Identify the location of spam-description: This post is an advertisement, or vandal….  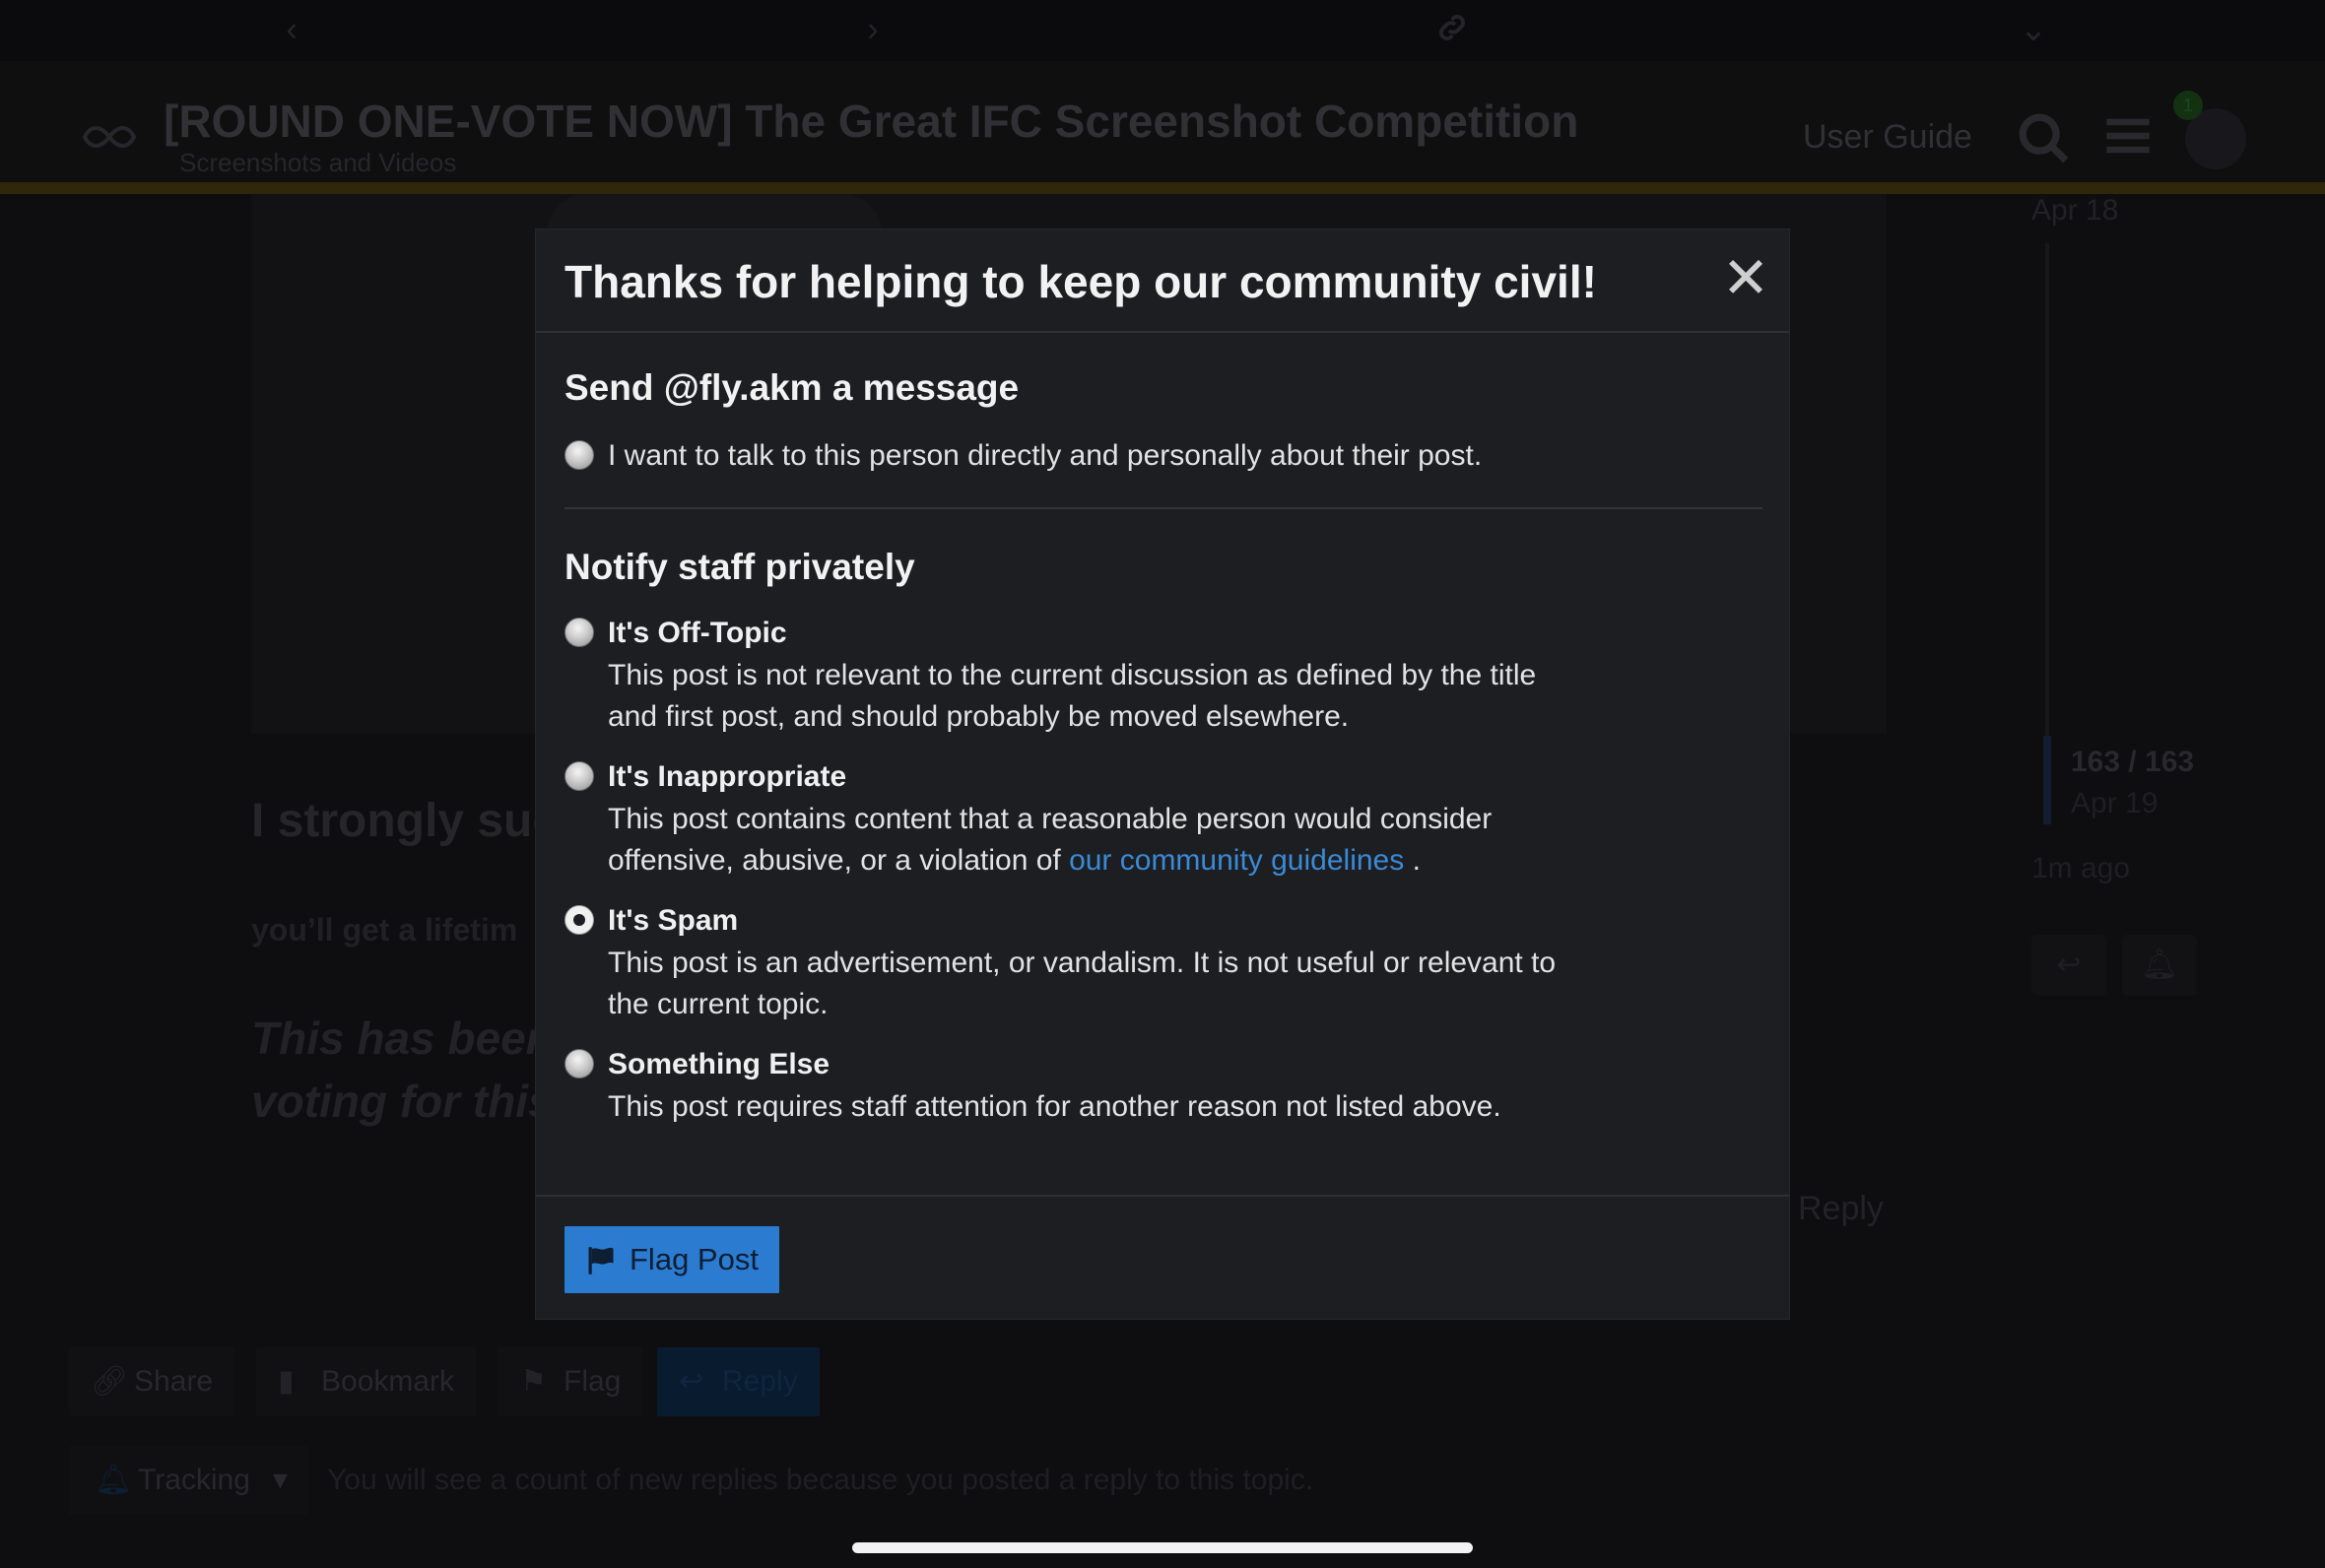
(1083, 984).